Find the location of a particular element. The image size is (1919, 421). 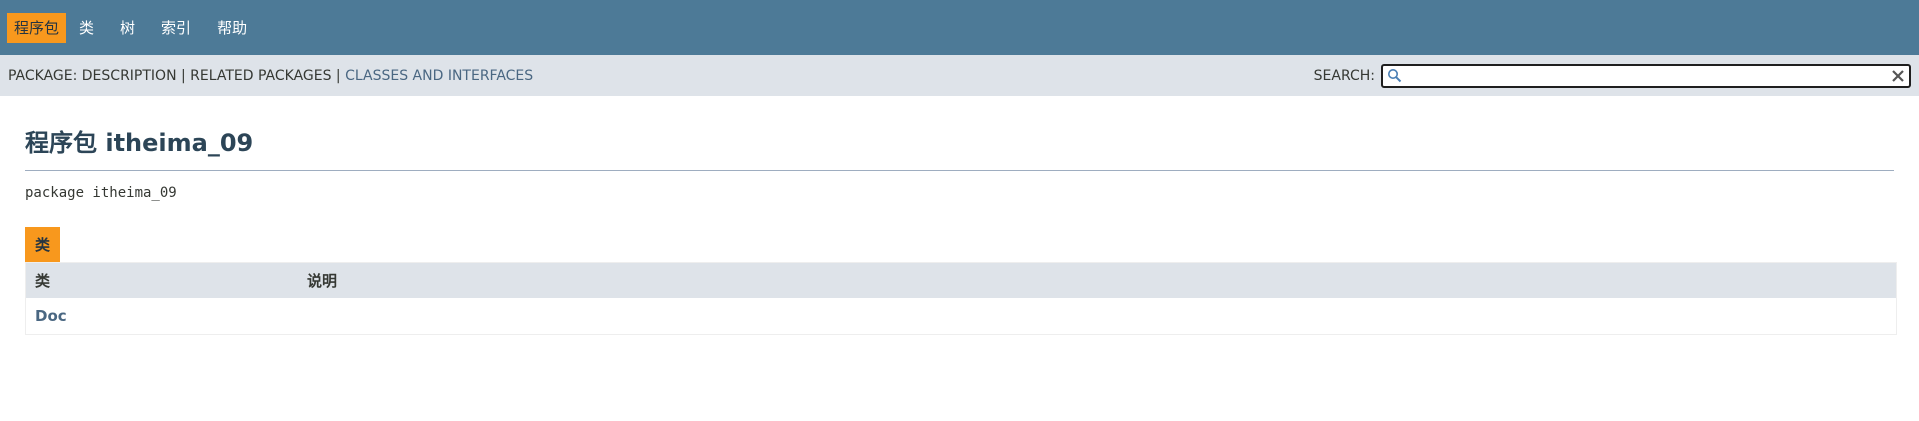

page-title: 程序包 itheima_09 is located at coordinates (959, 147).